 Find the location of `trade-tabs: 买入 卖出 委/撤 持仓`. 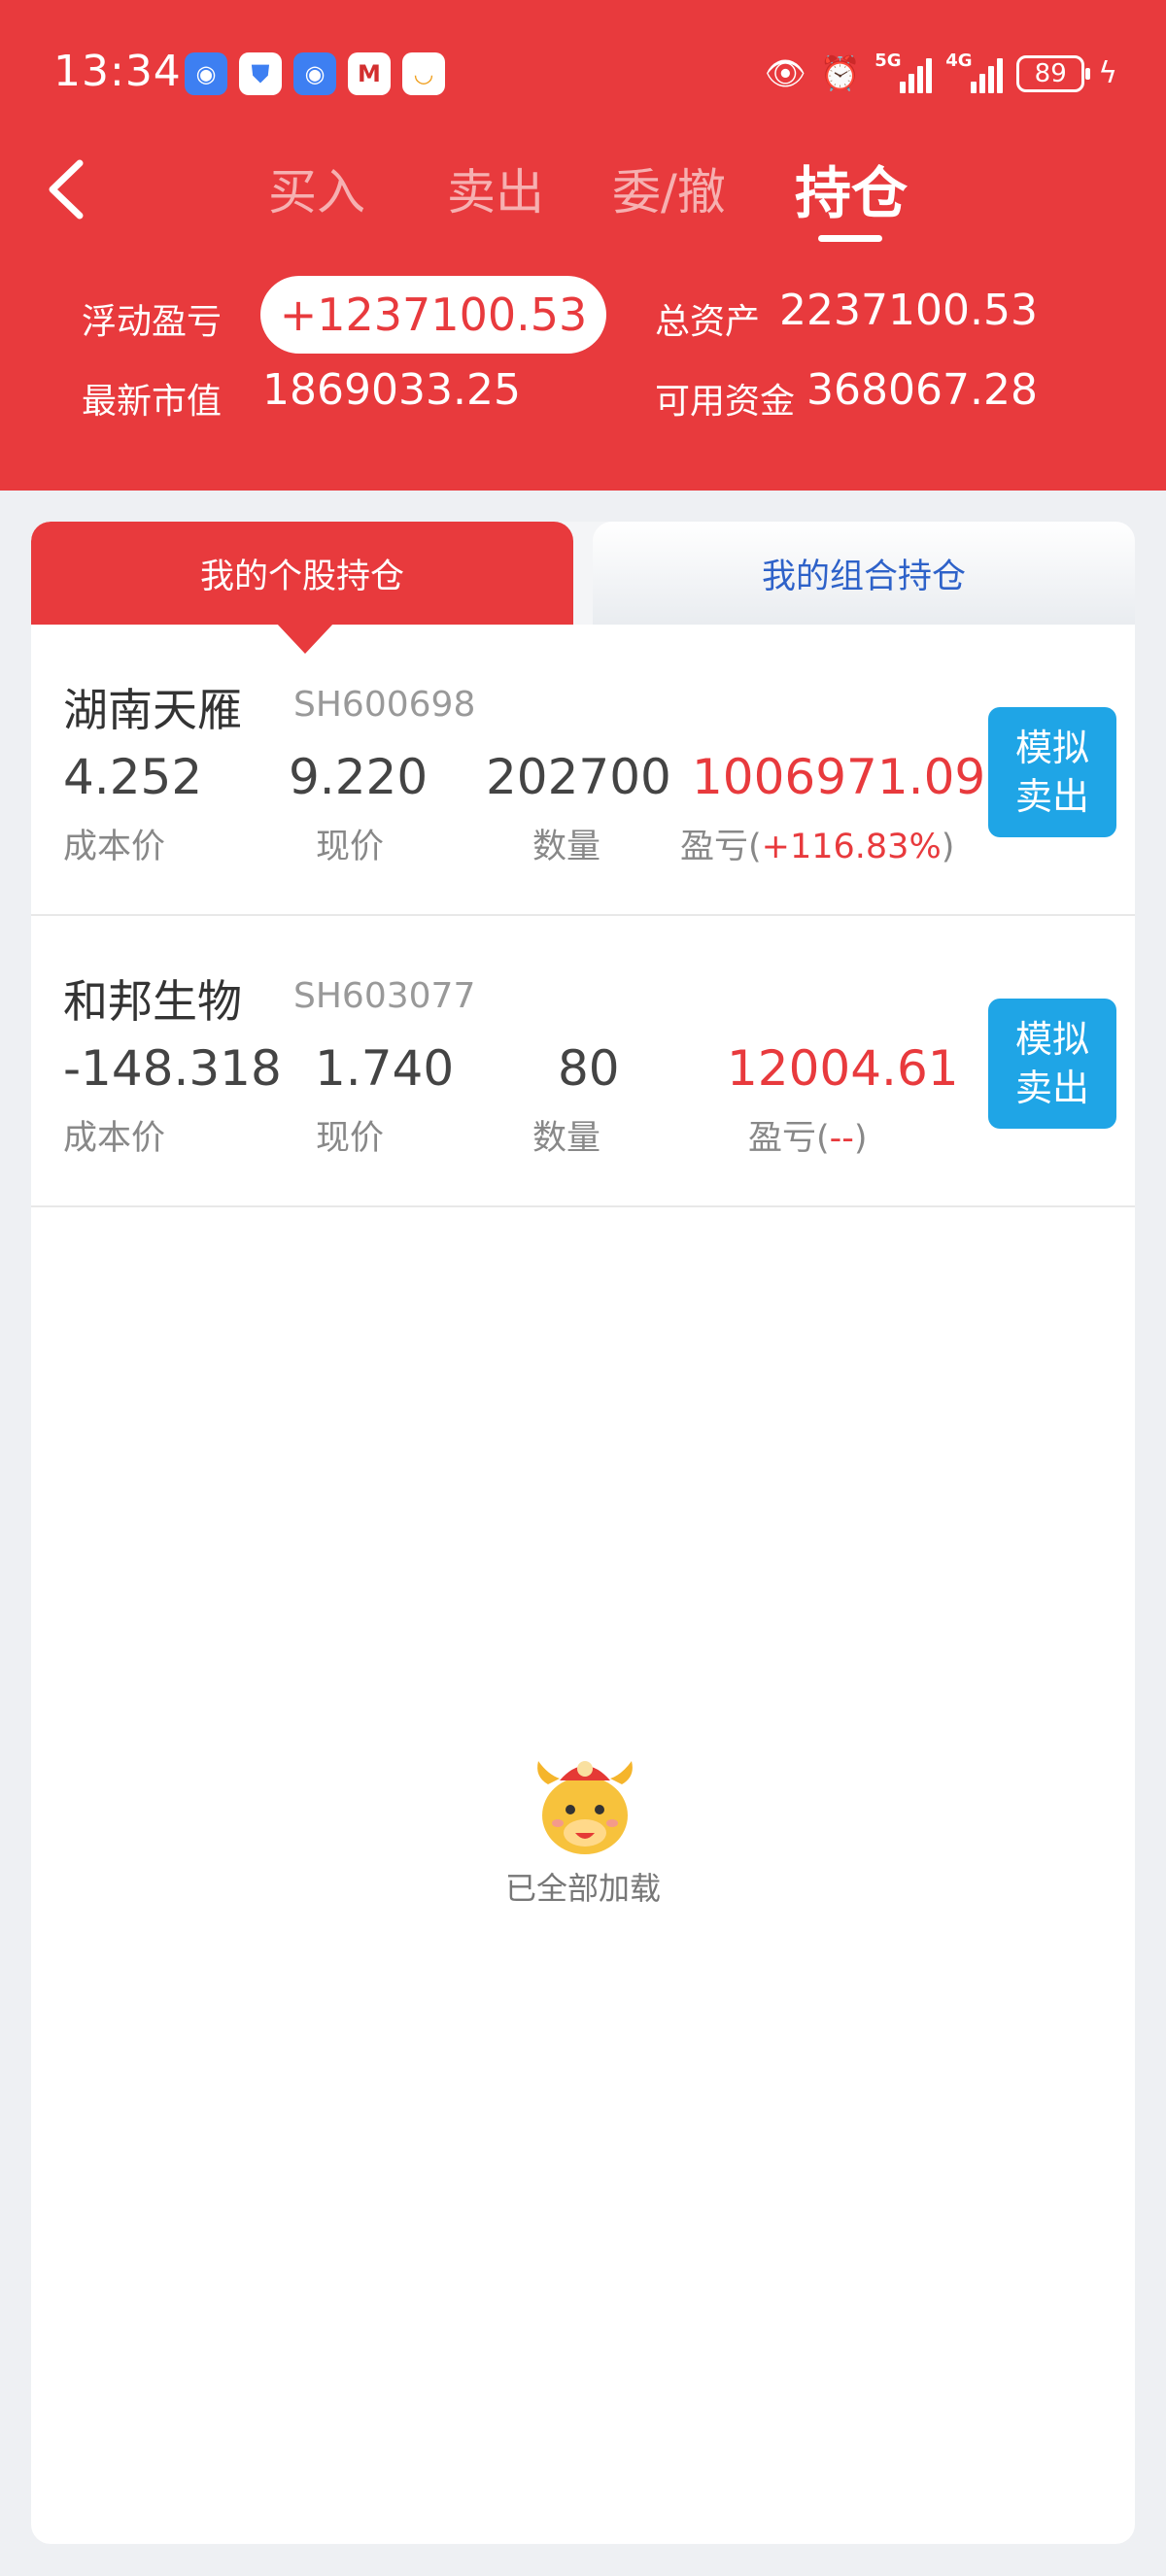

trade-tabs: 买入 卖出 委/撤 持仓 is located at coordinates (583, 194).